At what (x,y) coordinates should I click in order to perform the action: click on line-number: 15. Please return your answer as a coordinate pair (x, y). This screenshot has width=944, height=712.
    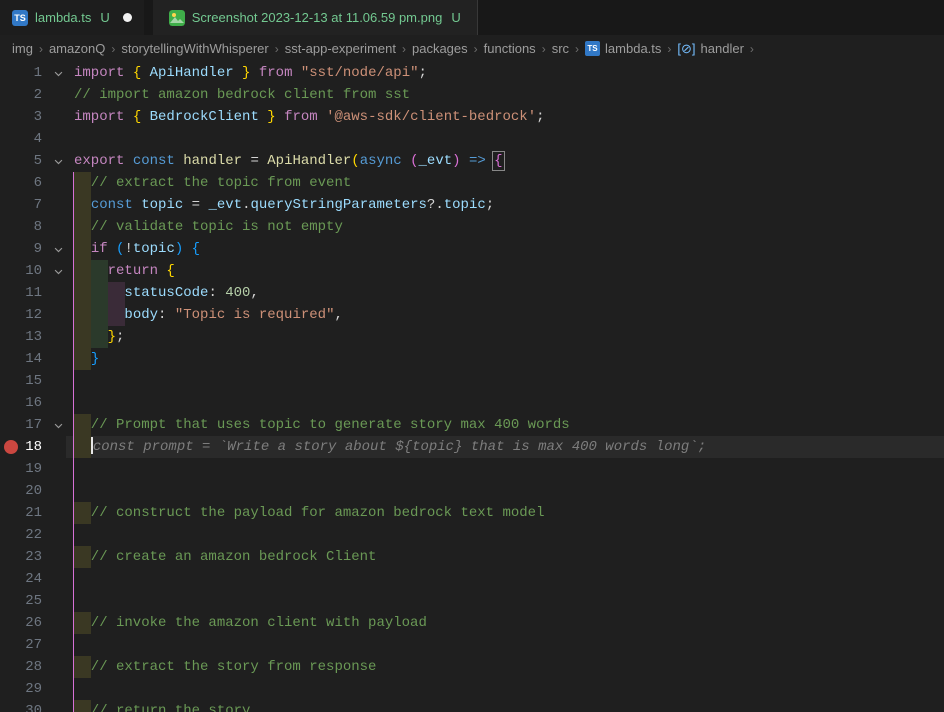
    Looking at the image, I should click on (21, 381).